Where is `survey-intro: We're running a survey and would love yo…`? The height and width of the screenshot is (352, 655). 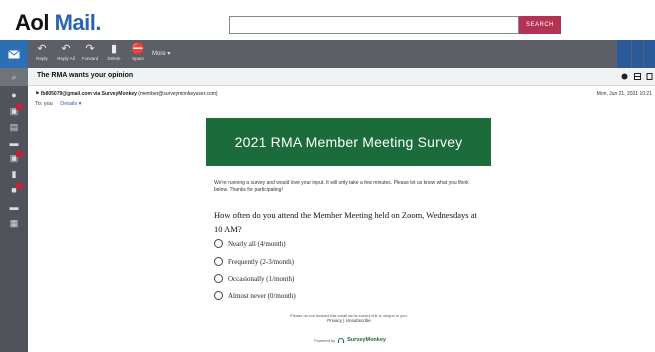
survey-intro: We're running a survey and would love yo… is located at coordinates (341, 186).